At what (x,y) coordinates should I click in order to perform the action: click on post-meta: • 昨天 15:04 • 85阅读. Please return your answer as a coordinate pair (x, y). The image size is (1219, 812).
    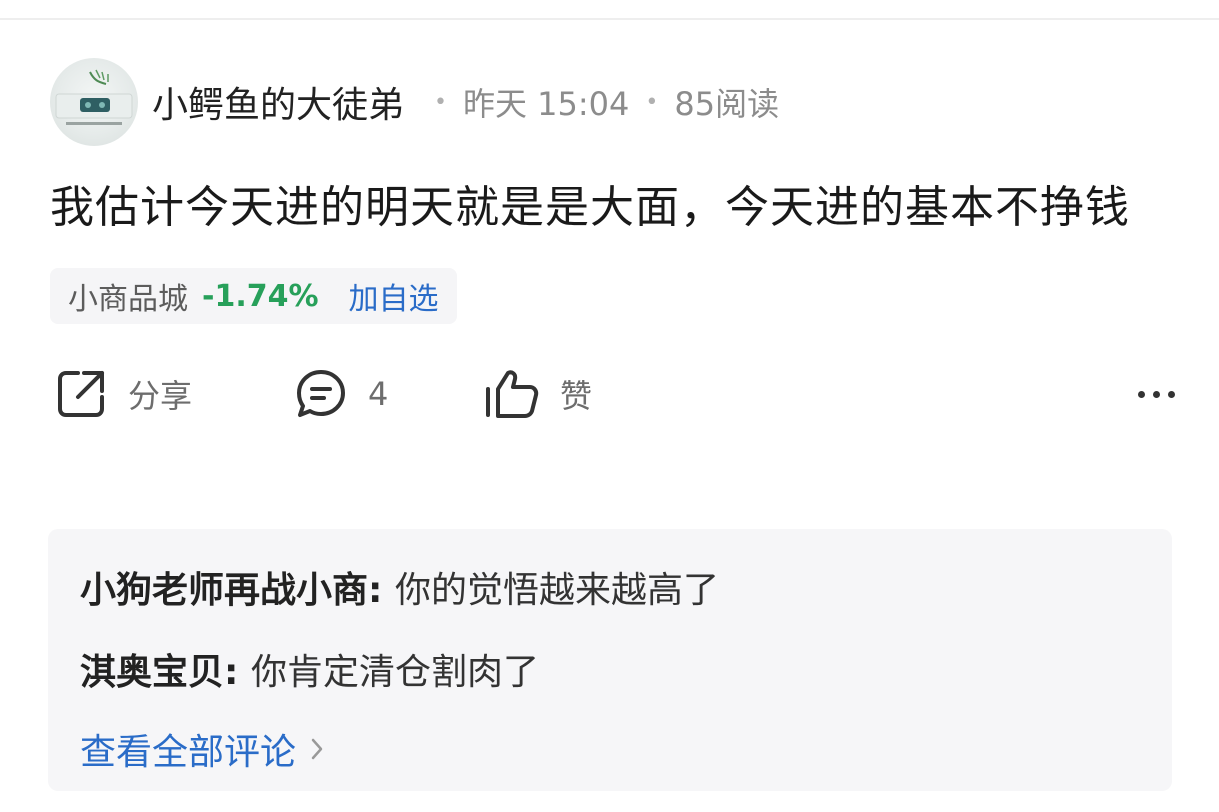
    Looking at the image, I should click on (598, 102).